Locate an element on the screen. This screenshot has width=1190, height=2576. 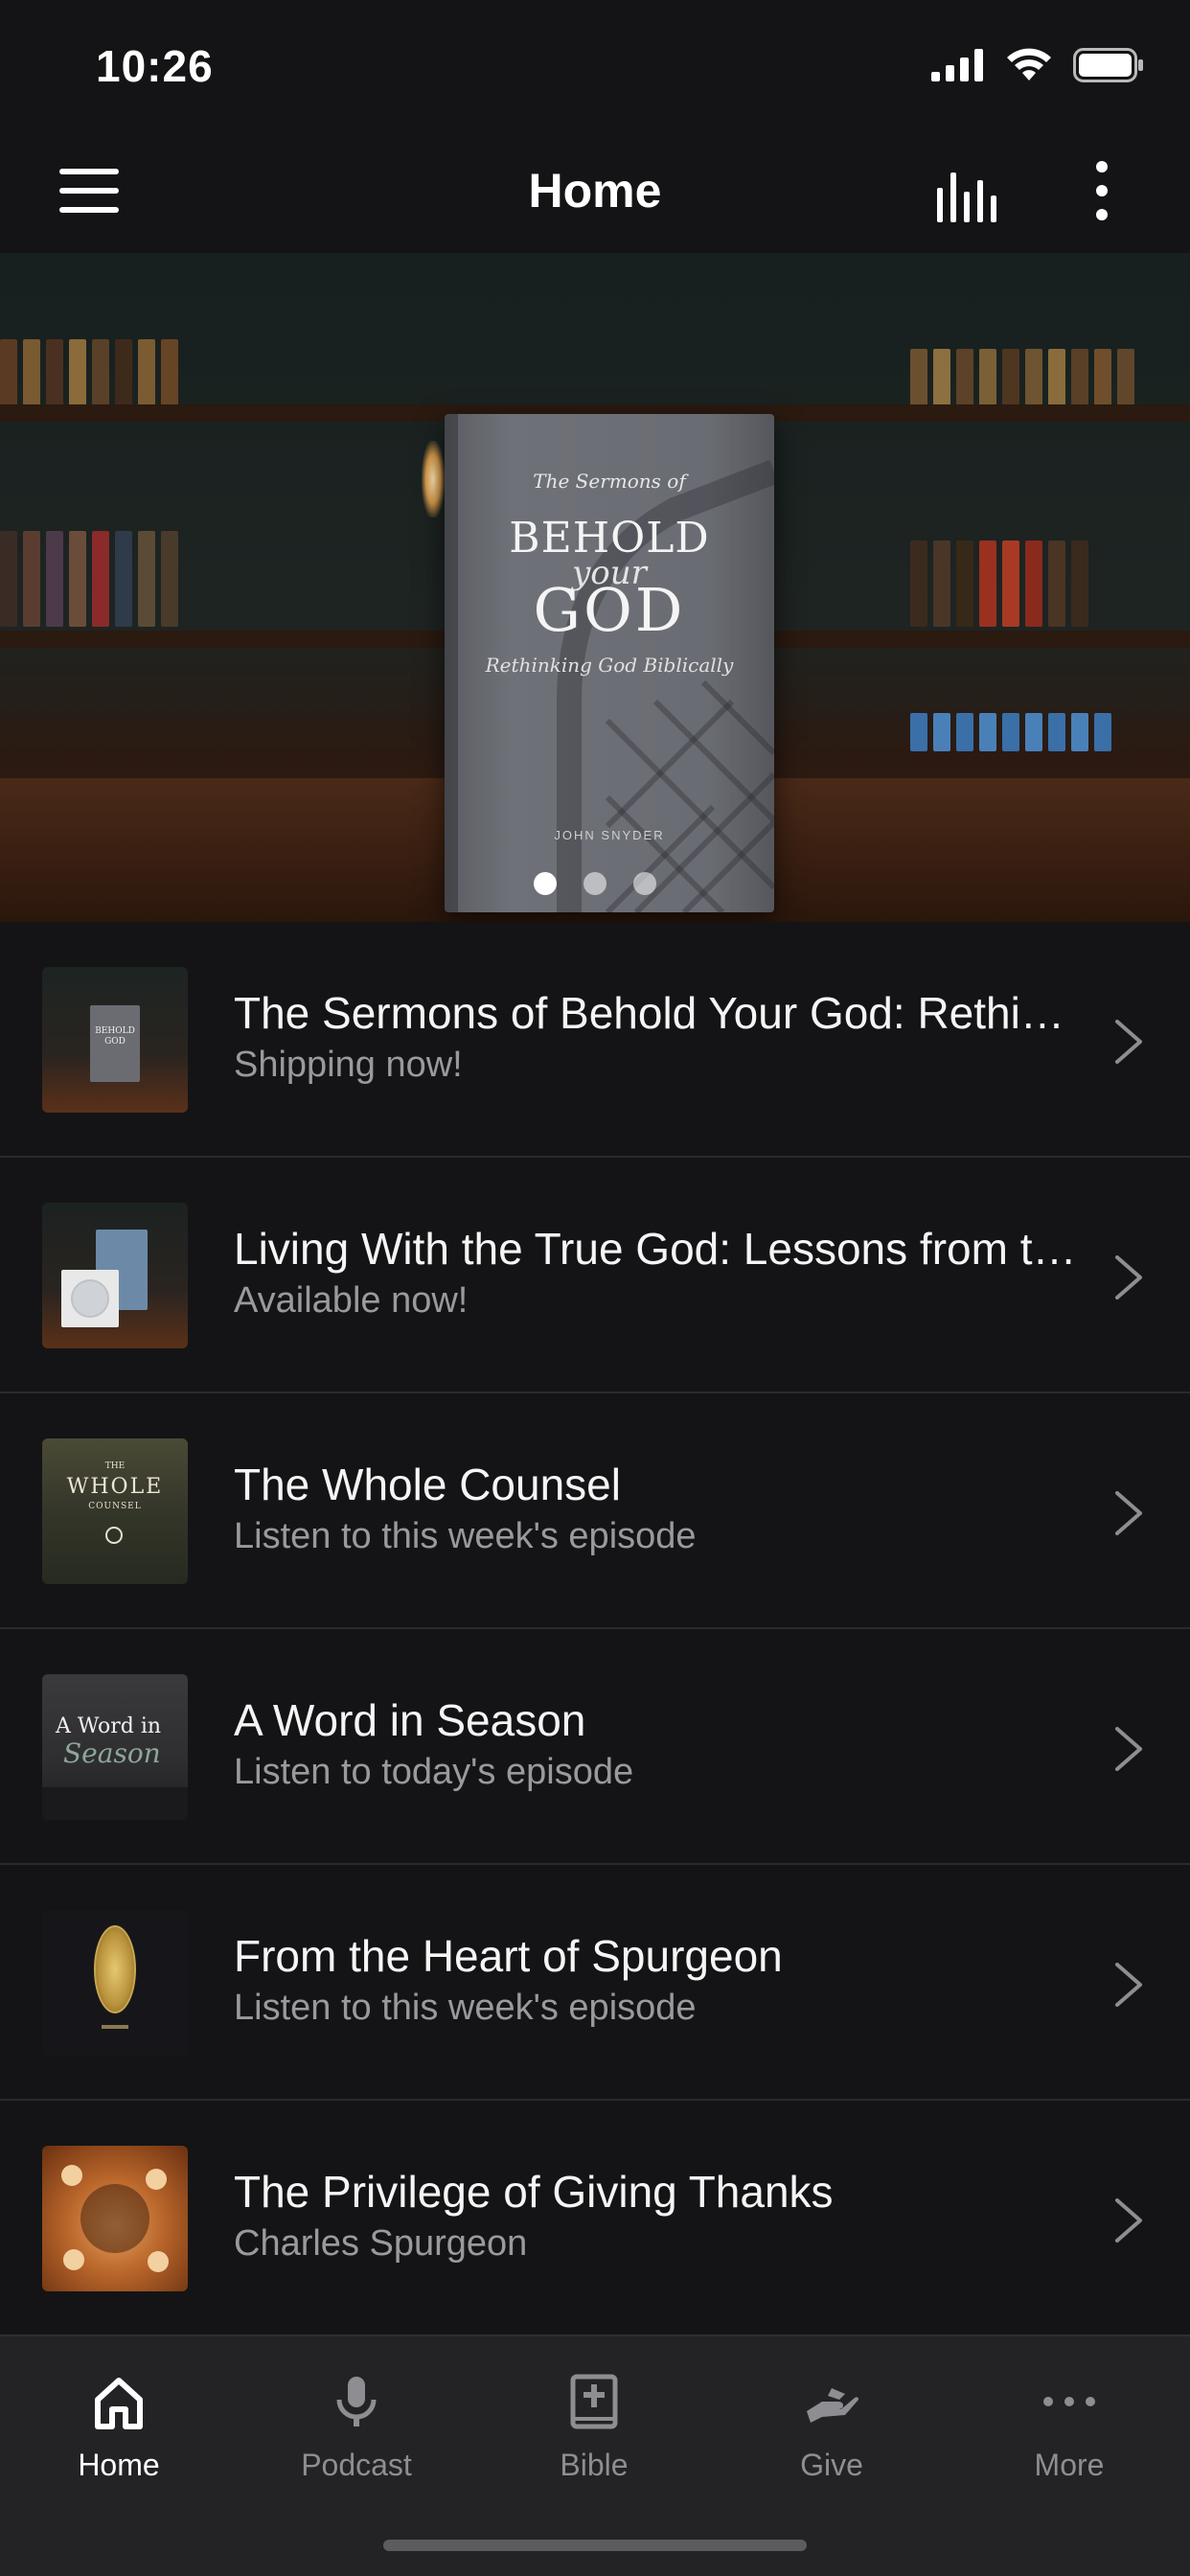
background-books is located at coordinates (89, 373).